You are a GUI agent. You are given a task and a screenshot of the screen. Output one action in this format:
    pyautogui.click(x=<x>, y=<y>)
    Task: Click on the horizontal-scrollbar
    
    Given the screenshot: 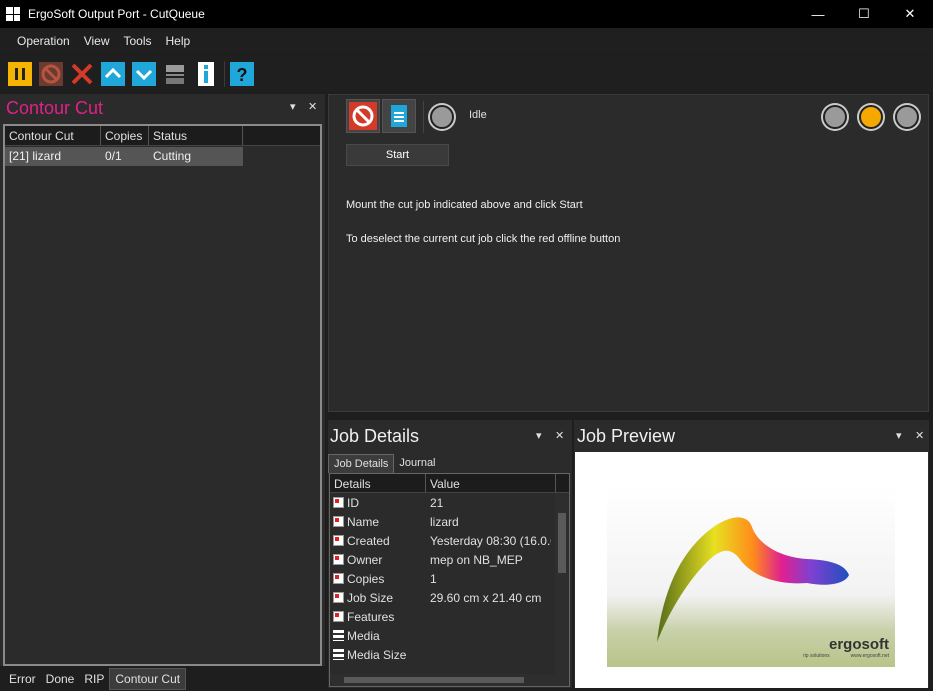 What is the action you would take?
    pyautogui.click(x=443, y=680)
    